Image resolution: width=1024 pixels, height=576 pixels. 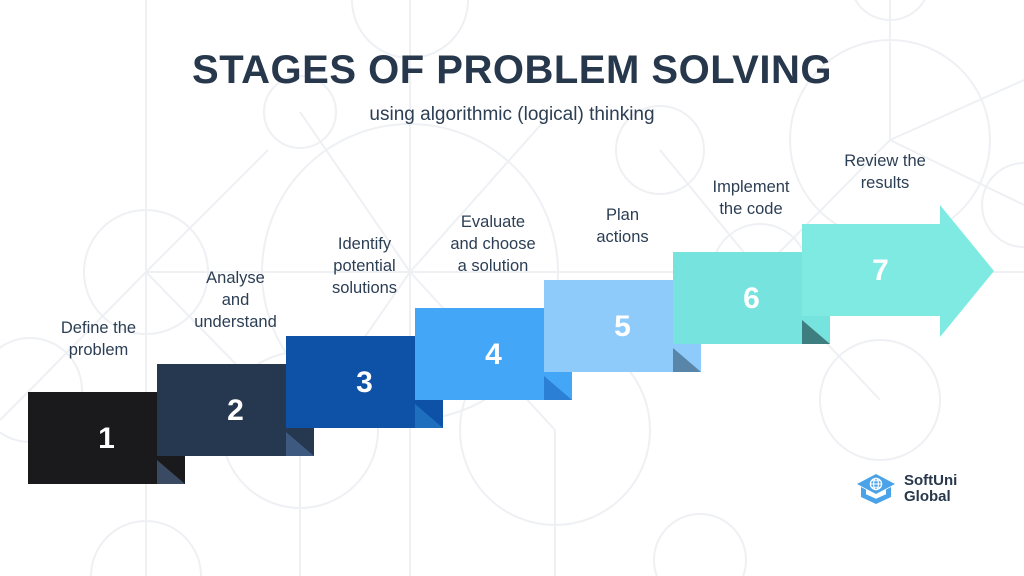 What do you see at coordinates (98, 339) in the screenshot?
I see `stage-label-1: Define the problem` at bounding box center [98, 339].